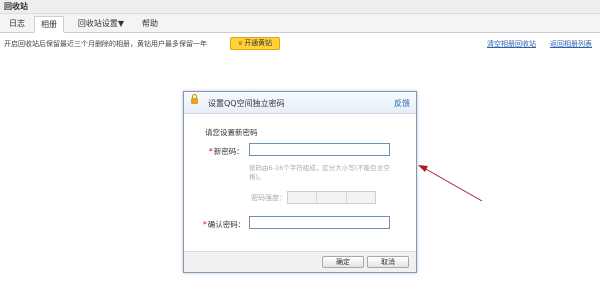 The image size is (600, 308). What do you see at coordinates (453, 184) in the screenshot?
I see `arrow-line` at bounding box center [453, 184].